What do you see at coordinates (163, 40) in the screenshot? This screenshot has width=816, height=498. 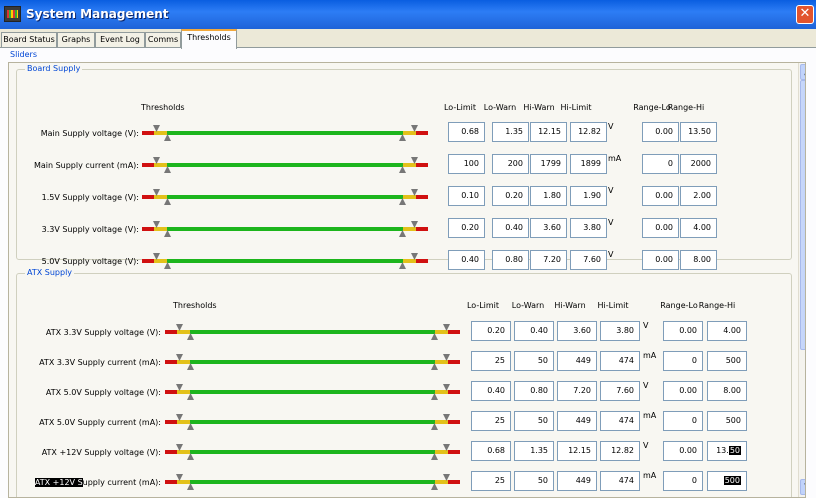 I see `tab-comms: Comms` at bounding box center [163, 40].